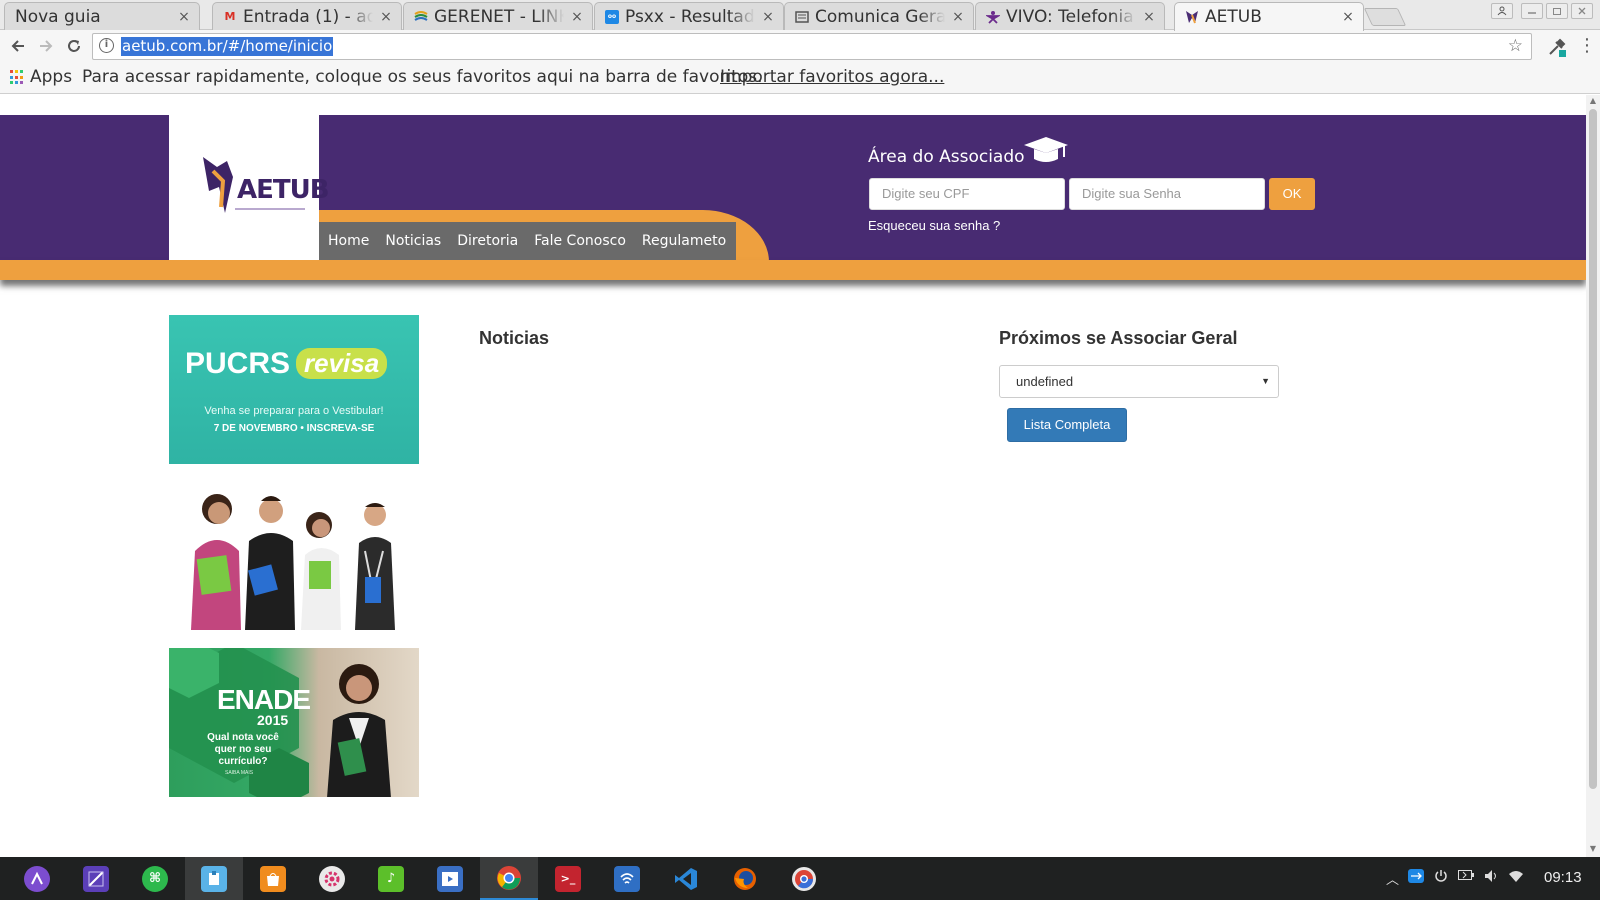 The image size is (1600, 900). What do you see at coordinates (514, 338) in the screenshot?
I see `news-title: Noticias` at bounding box center [514, 338].